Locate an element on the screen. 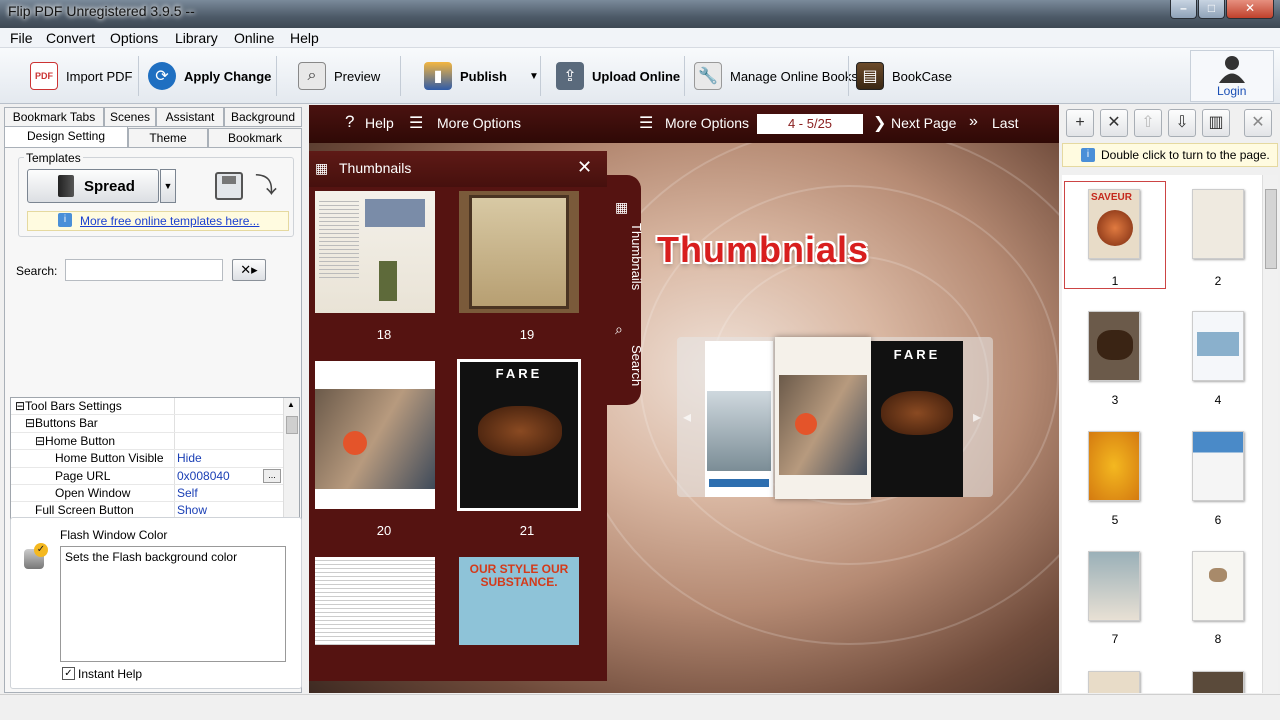  move-down-icon: ⇩ is located at coordinates (1182, 123).